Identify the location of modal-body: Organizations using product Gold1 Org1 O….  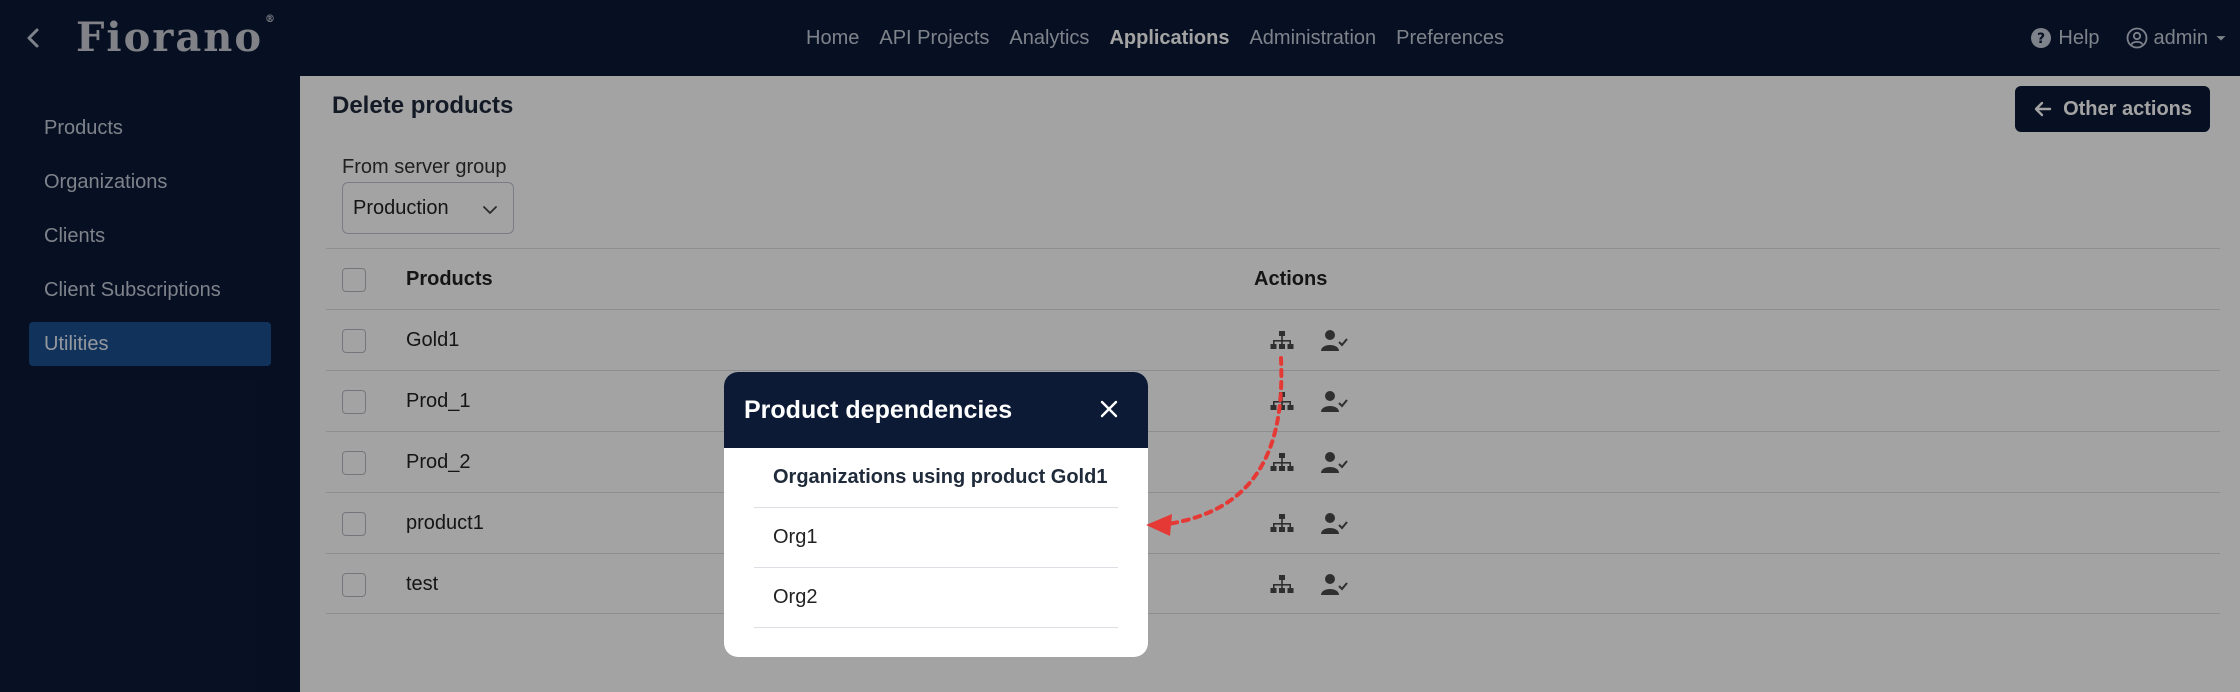
(936, 538).